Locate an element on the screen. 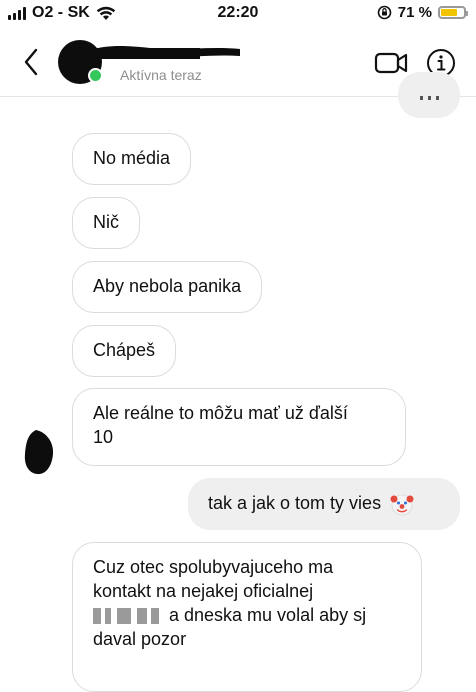 This screenshot has height=692, width=476. sender-avatar is located at coordinates (39, 452).